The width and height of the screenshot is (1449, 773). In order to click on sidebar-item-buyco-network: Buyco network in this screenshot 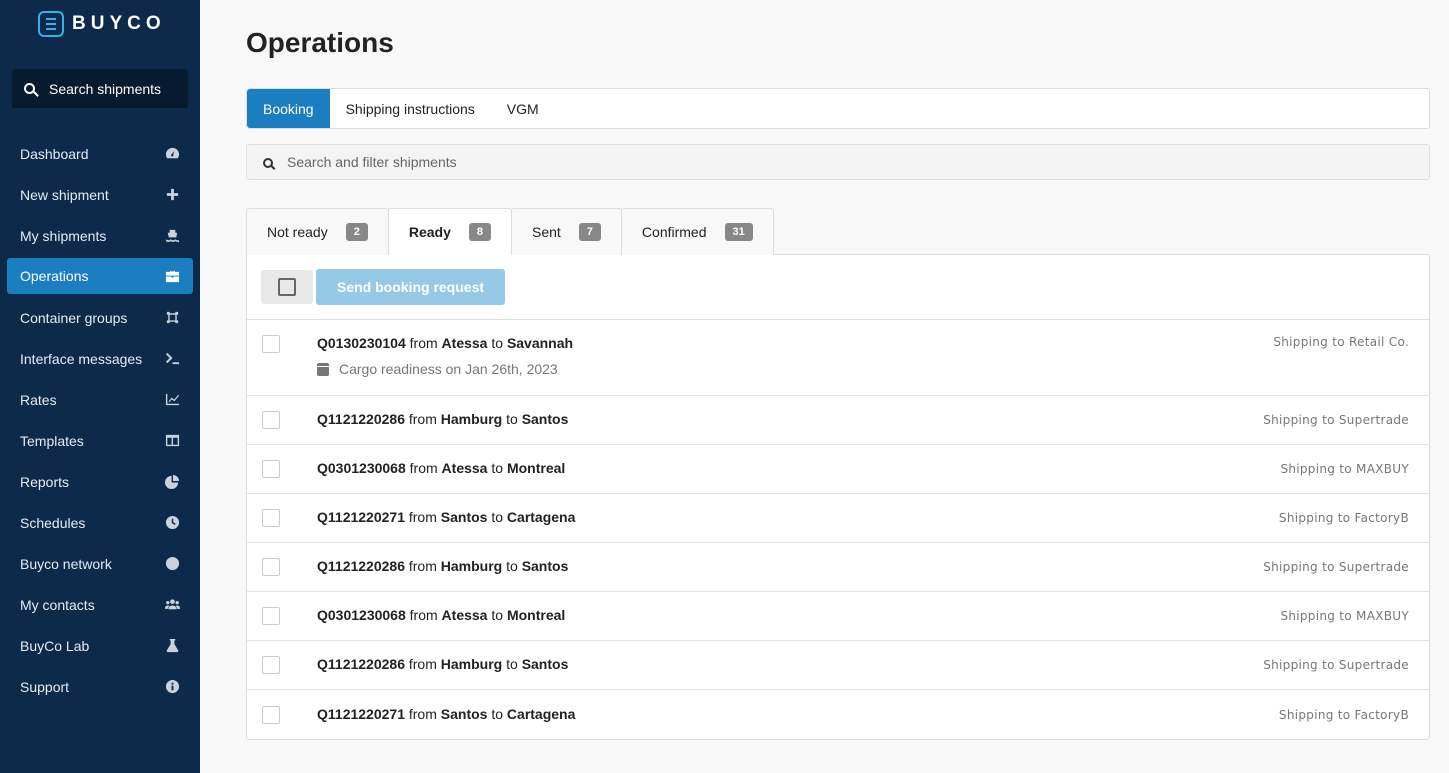, I will do `click(100, 563)`.